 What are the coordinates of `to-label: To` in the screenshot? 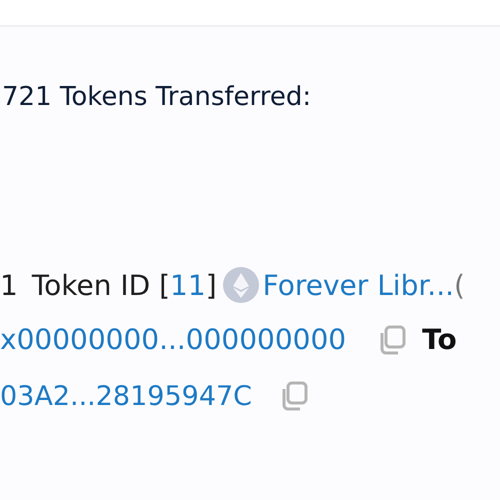 It's located at (439, 339).